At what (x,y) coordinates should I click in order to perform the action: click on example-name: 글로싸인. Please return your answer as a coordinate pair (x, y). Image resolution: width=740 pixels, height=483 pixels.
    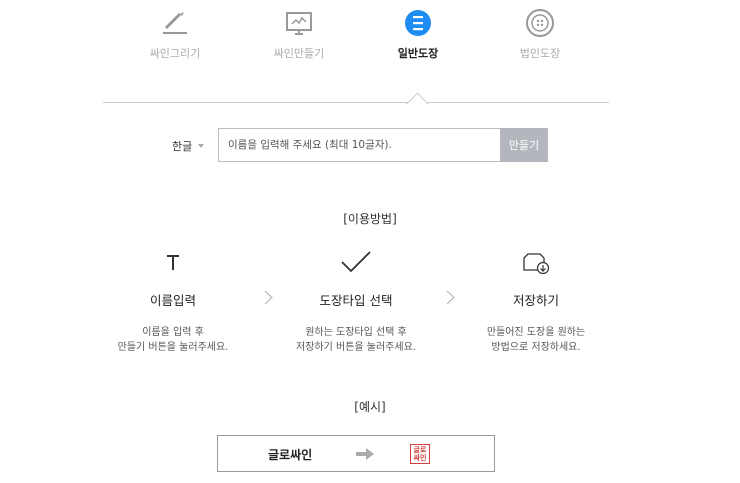
    Looking at the image, I should click on (290, 455).